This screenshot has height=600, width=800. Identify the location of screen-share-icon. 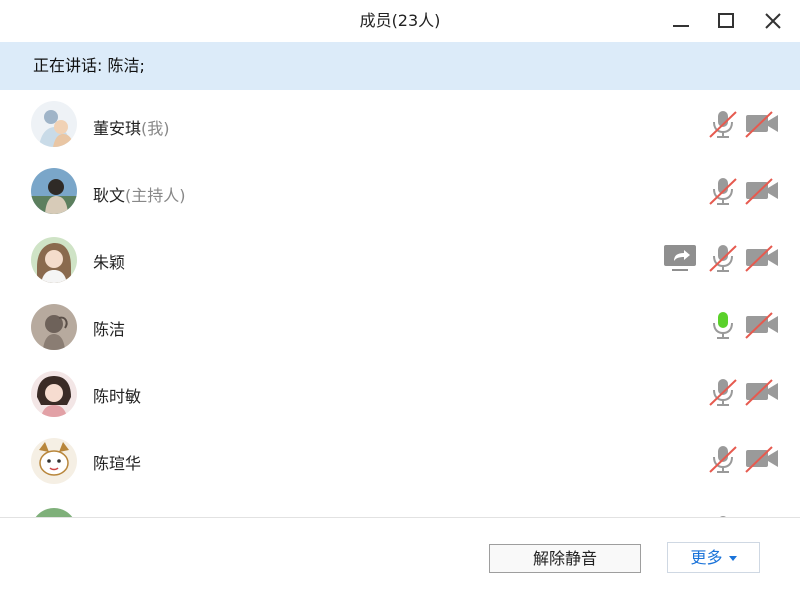
(680, 258).